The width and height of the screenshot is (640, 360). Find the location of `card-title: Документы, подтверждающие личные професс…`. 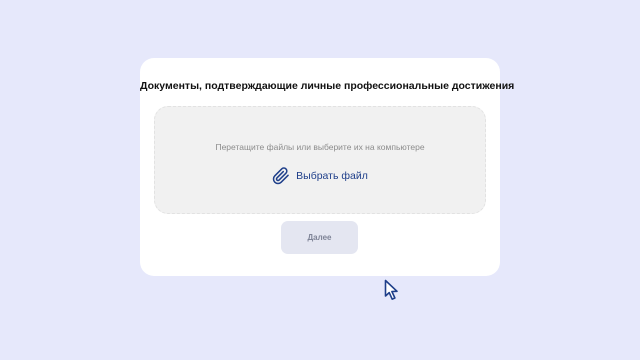

card-title: Документы, подтверждающие личные професс… is located at coordinates (327, 86).